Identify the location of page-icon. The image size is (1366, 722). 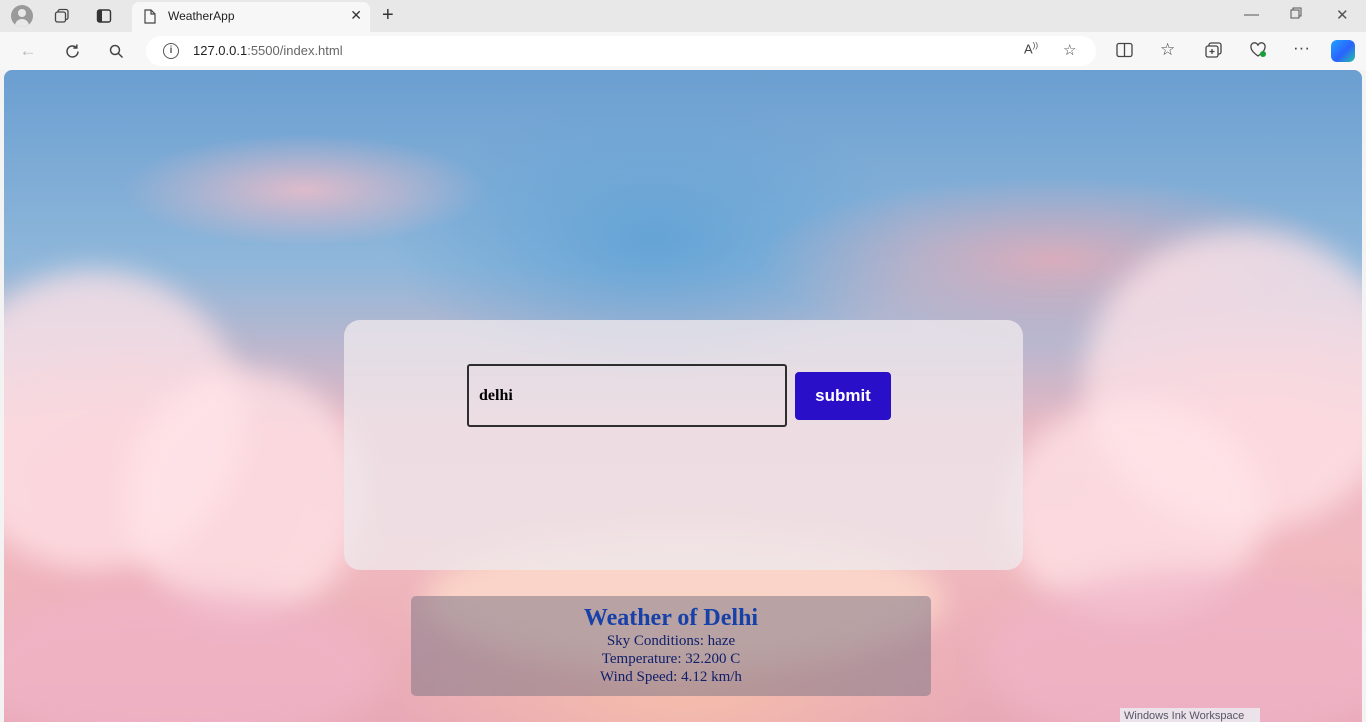
(150, 19).